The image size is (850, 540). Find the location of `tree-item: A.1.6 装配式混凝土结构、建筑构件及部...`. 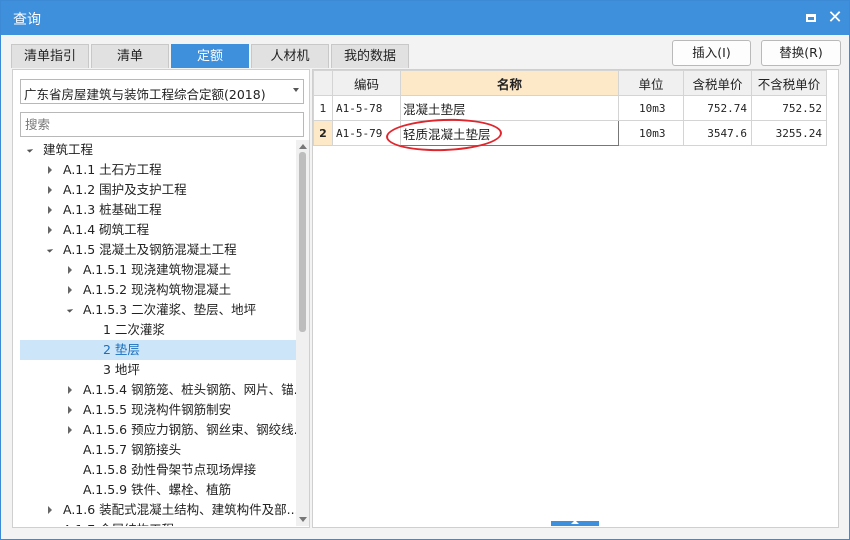

tree-item: A.1.6 装配式混凝土结构、建筑构件及部... is located at coordinates (158, 510).